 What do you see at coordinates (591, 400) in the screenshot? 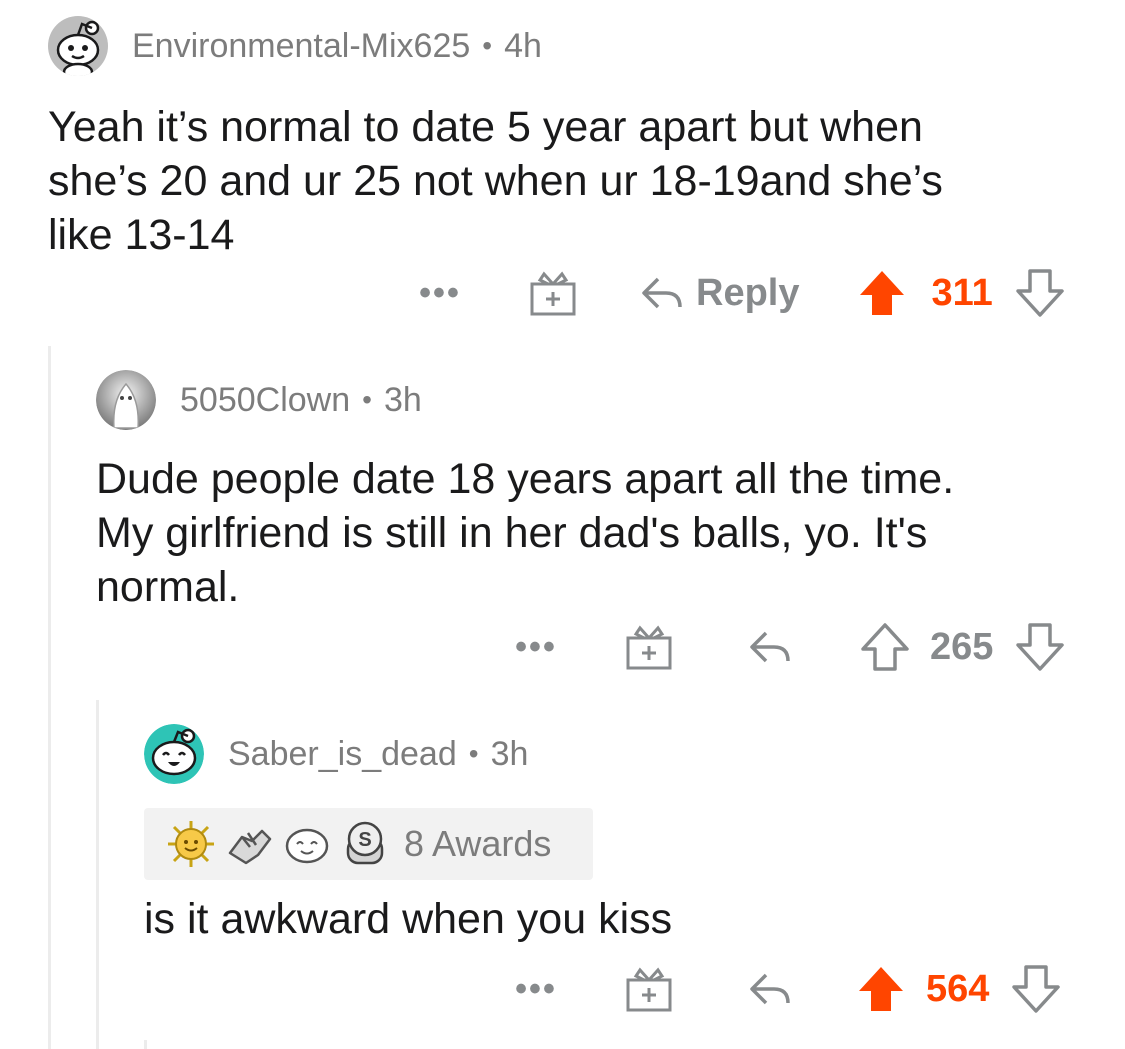
I see `comment-header: 5050Clown • 3h` at bounding box center [591, 400].